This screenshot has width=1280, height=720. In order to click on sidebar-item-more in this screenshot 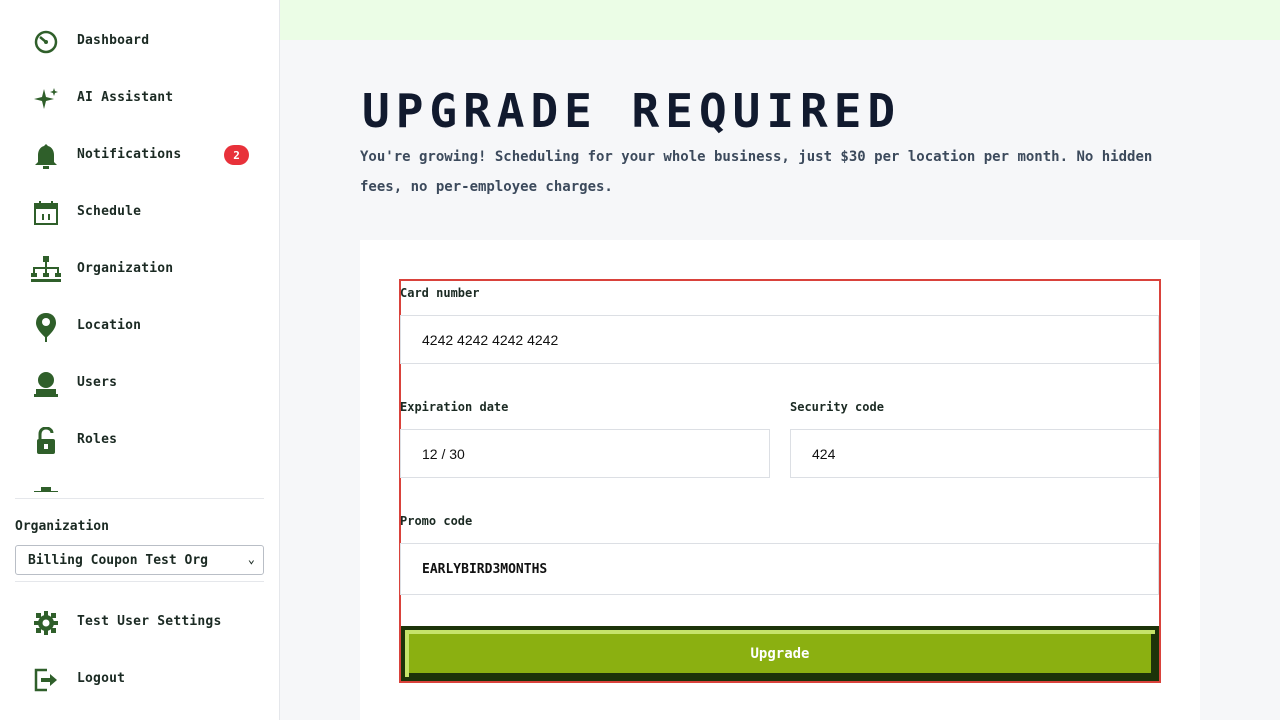, I will do `click(140, 484)`.